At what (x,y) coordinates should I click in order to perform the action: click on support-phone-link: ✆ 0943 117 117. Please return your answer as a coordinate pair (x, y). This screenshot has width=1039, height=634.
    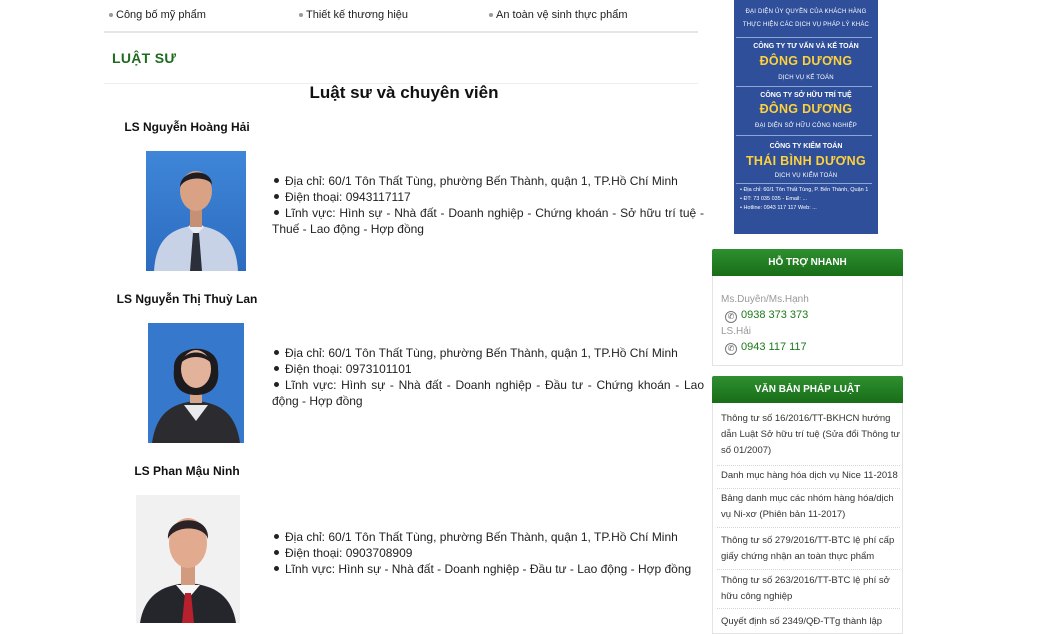
    Looking at the image, I should click on (766, 348).